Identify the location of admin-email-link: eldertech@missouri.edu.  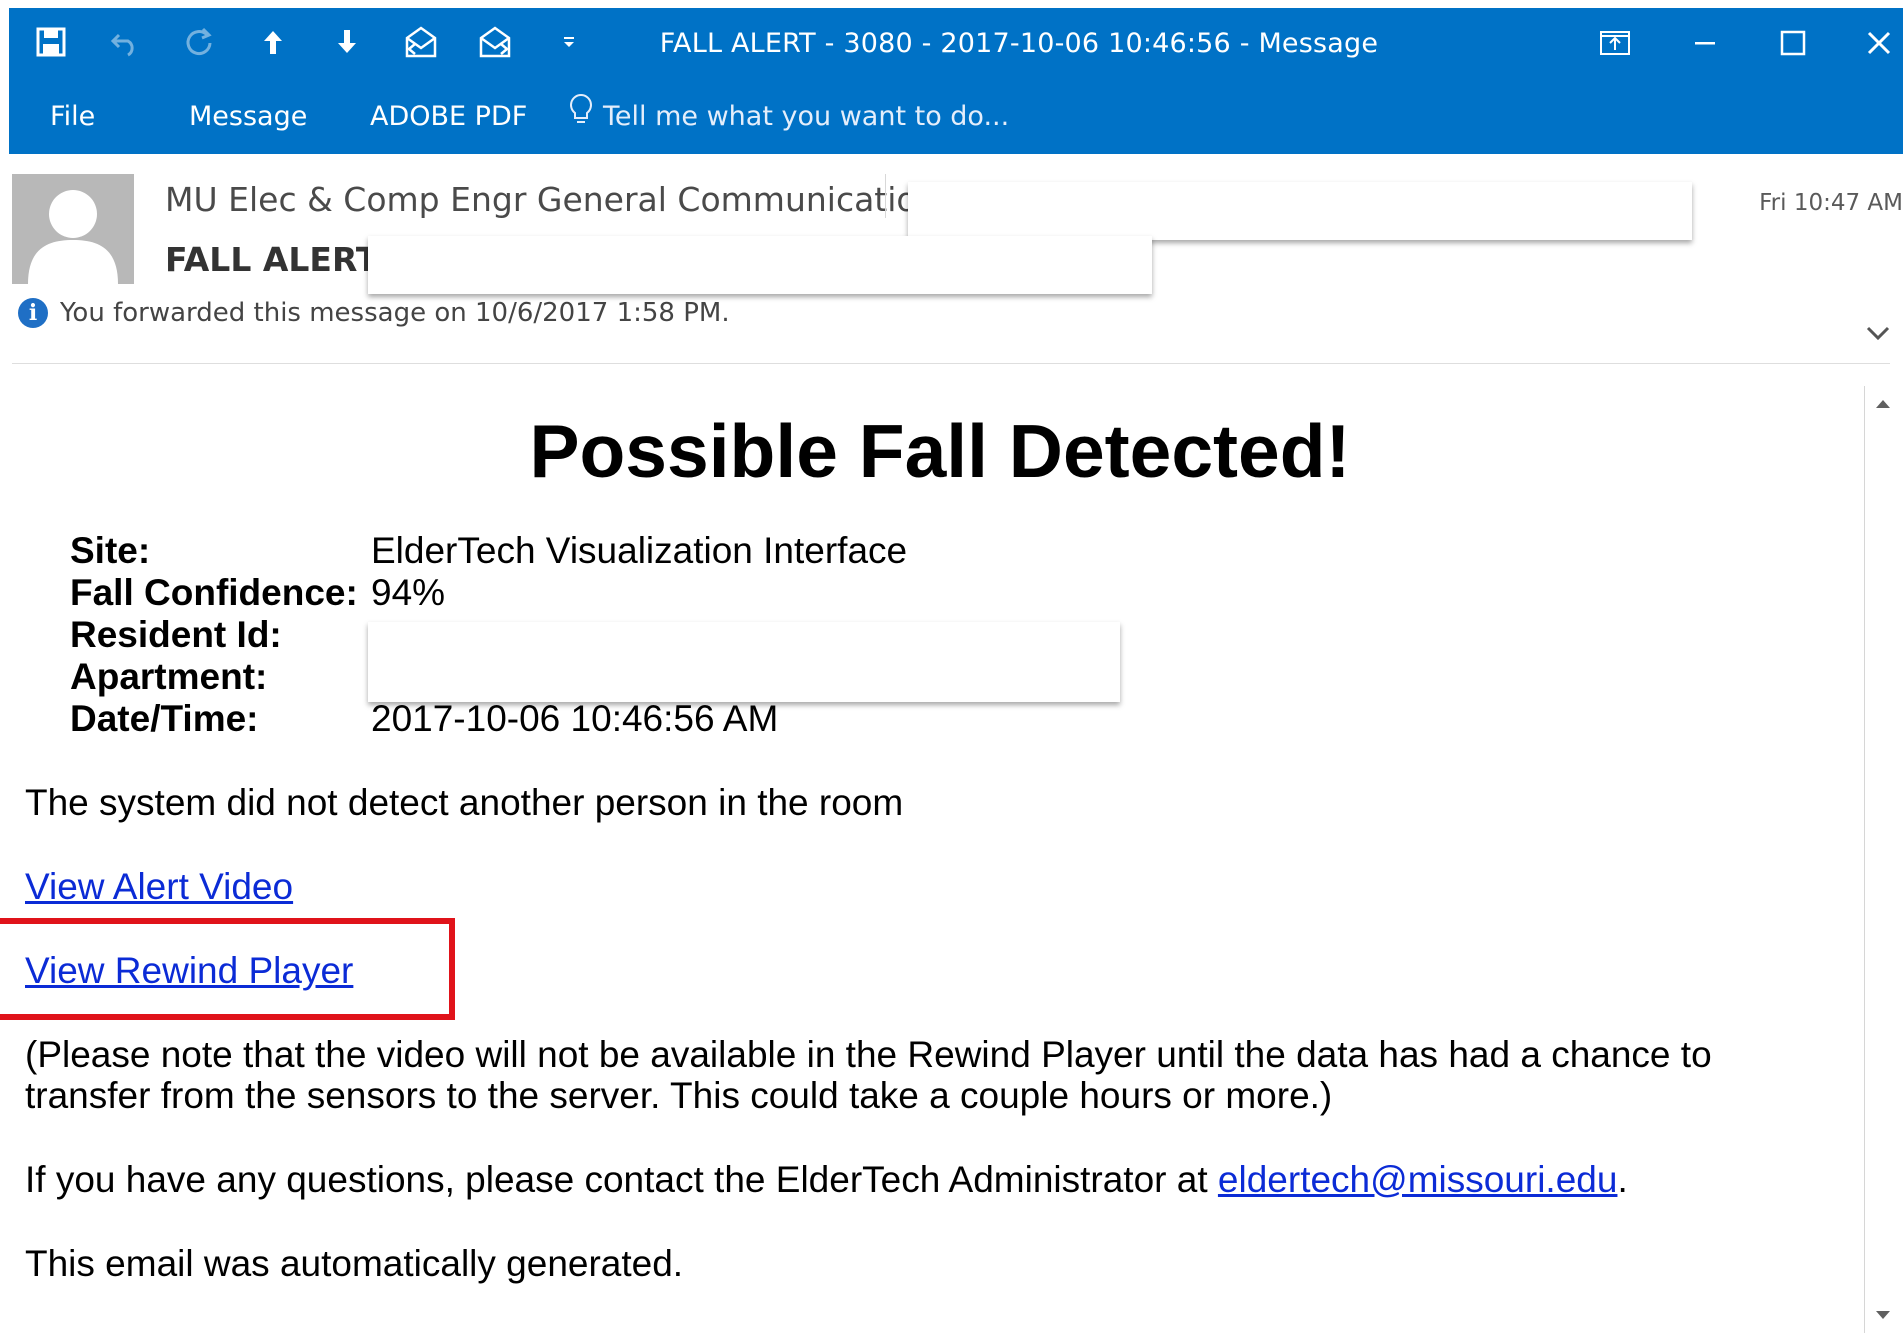
(1418, 1179).